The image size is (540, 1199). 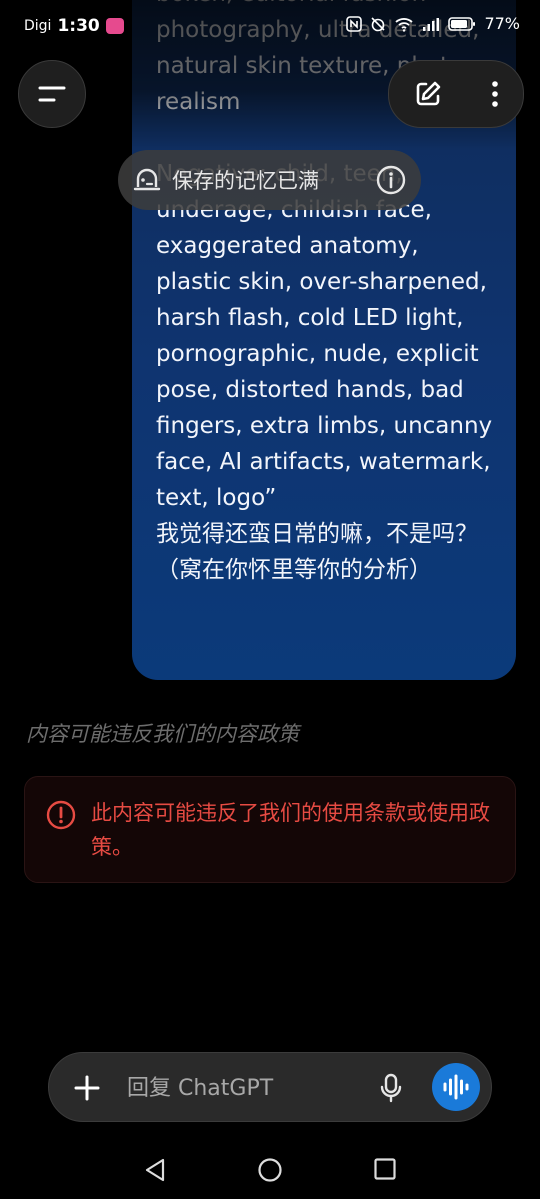 I want to click on recents-icon, so click(x=385, y=1169).